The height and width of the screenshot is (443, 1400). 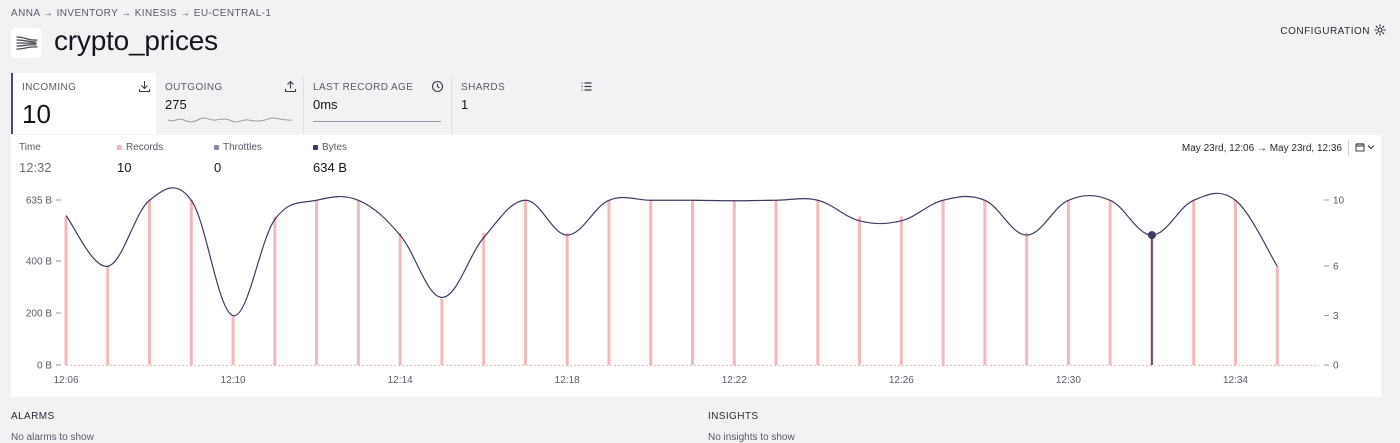 I want to click on list-icon, so click(x=586, y=89).